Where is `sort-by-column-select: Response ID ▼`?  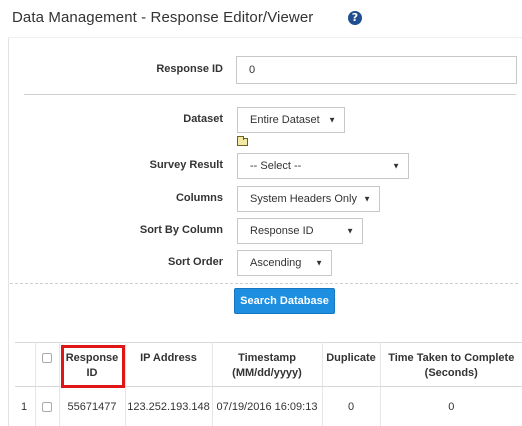
sort-by-column-select: Response ID ▼ is located at coordinates (300, 231).